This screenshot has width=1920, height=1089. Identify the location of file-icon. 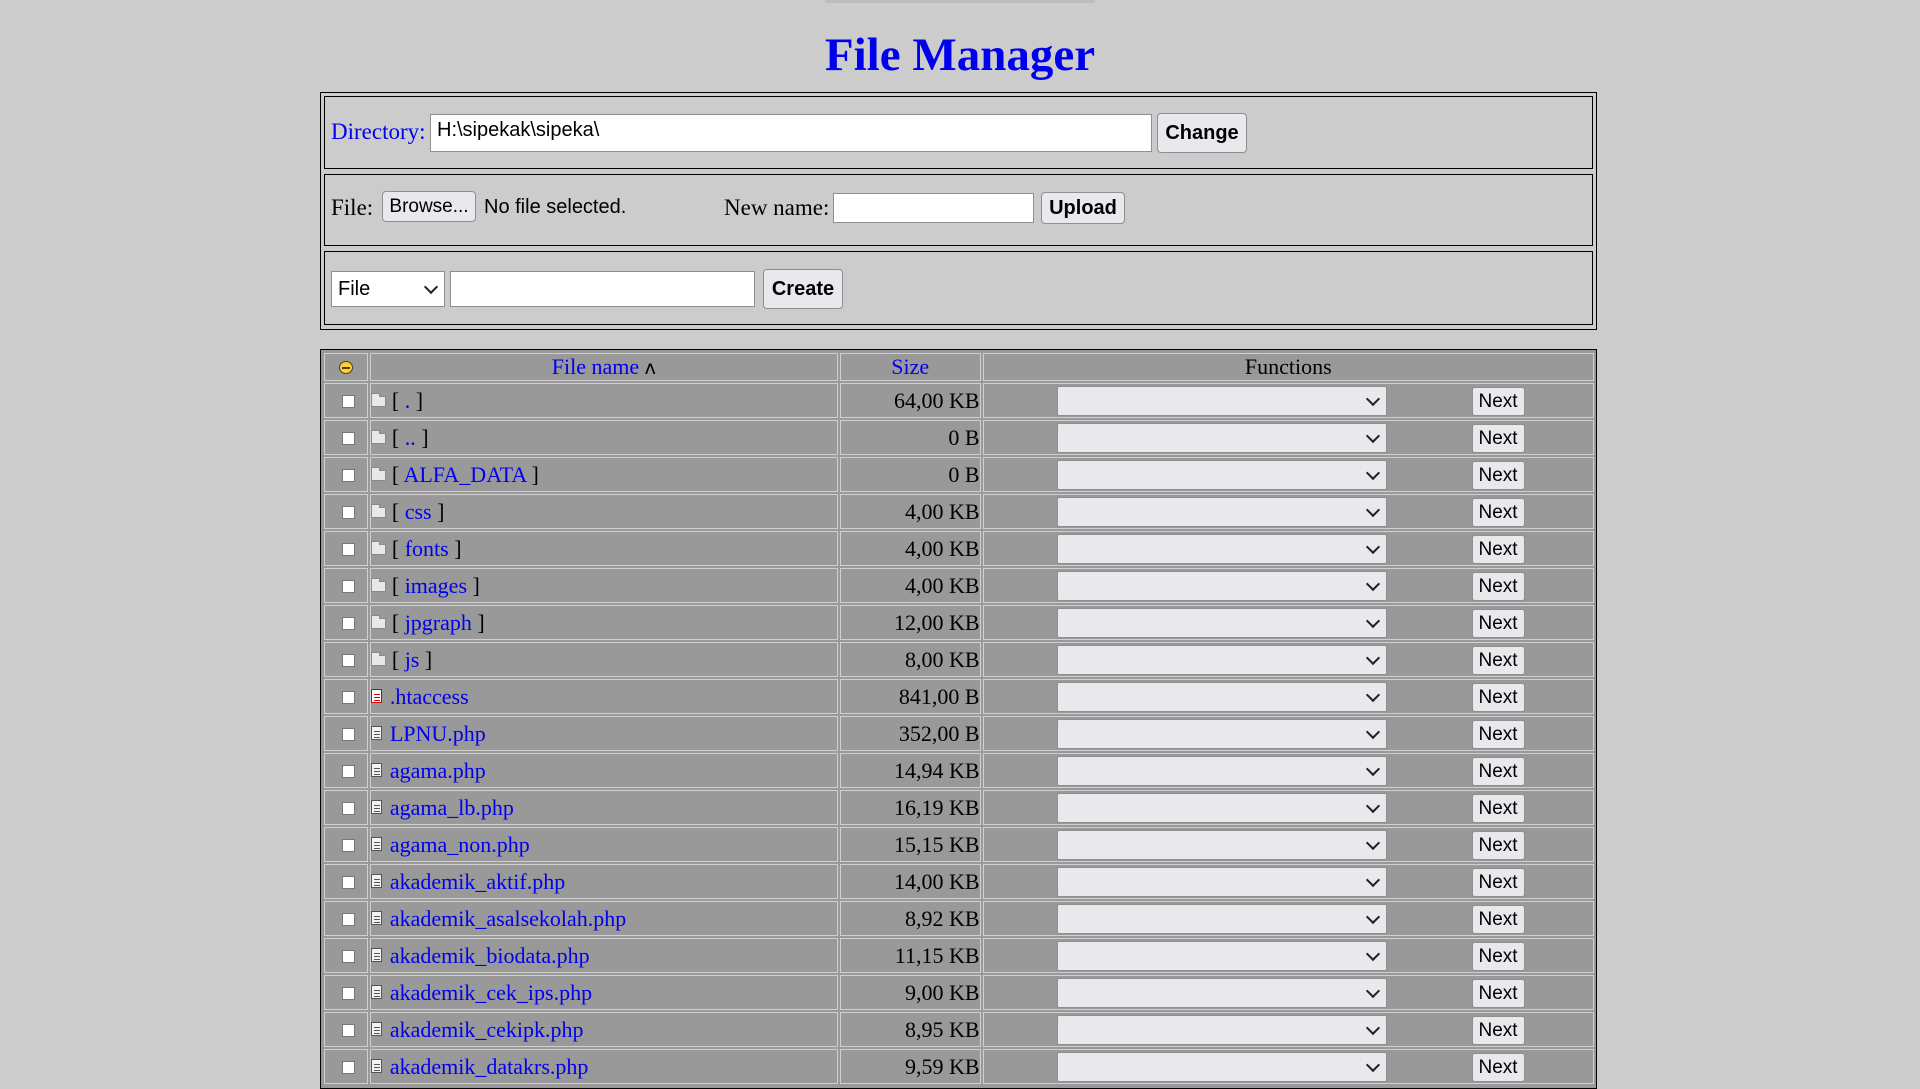
(376, 733).